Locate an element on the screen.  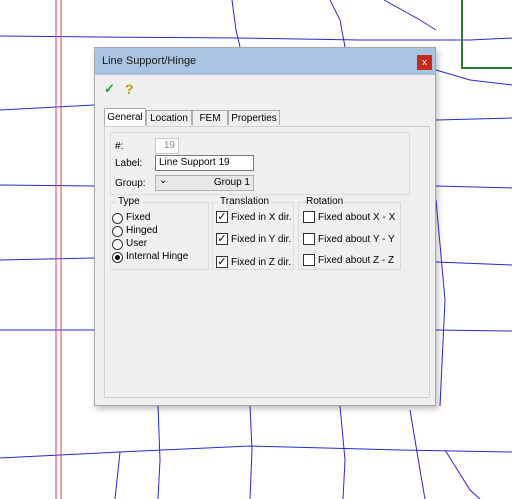
checkbox-fixed-about-y-label: Fixed about Y - Y is located at coordinates (356, 239).